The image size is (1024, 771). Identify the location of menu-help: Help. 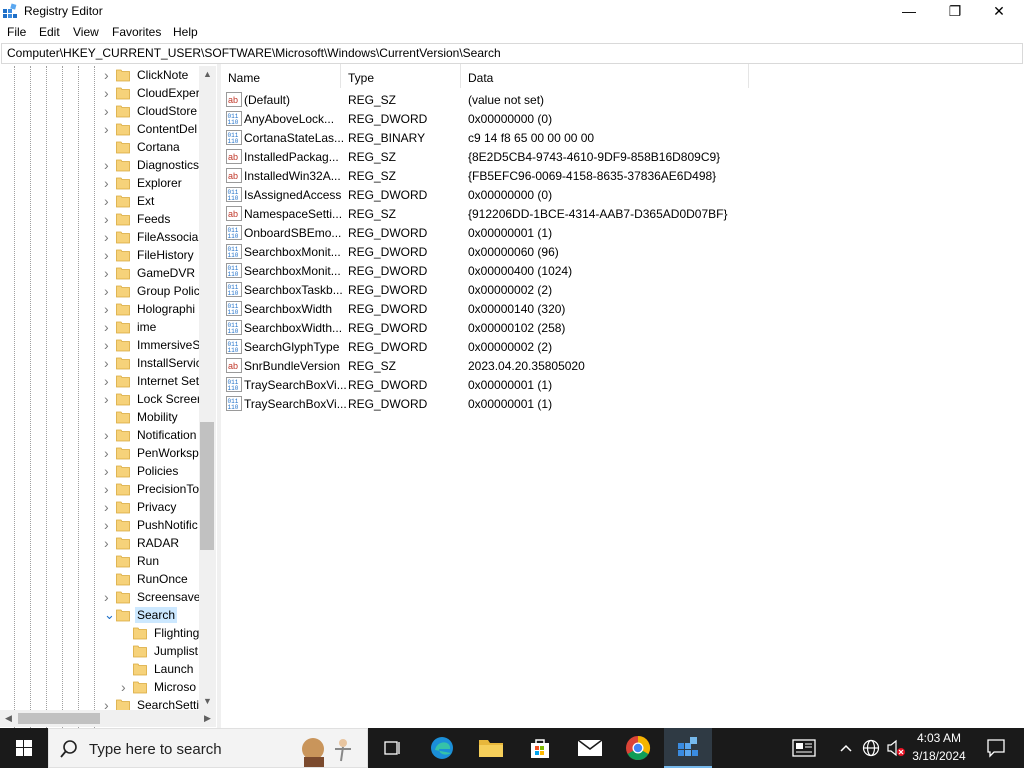
(185, 32).